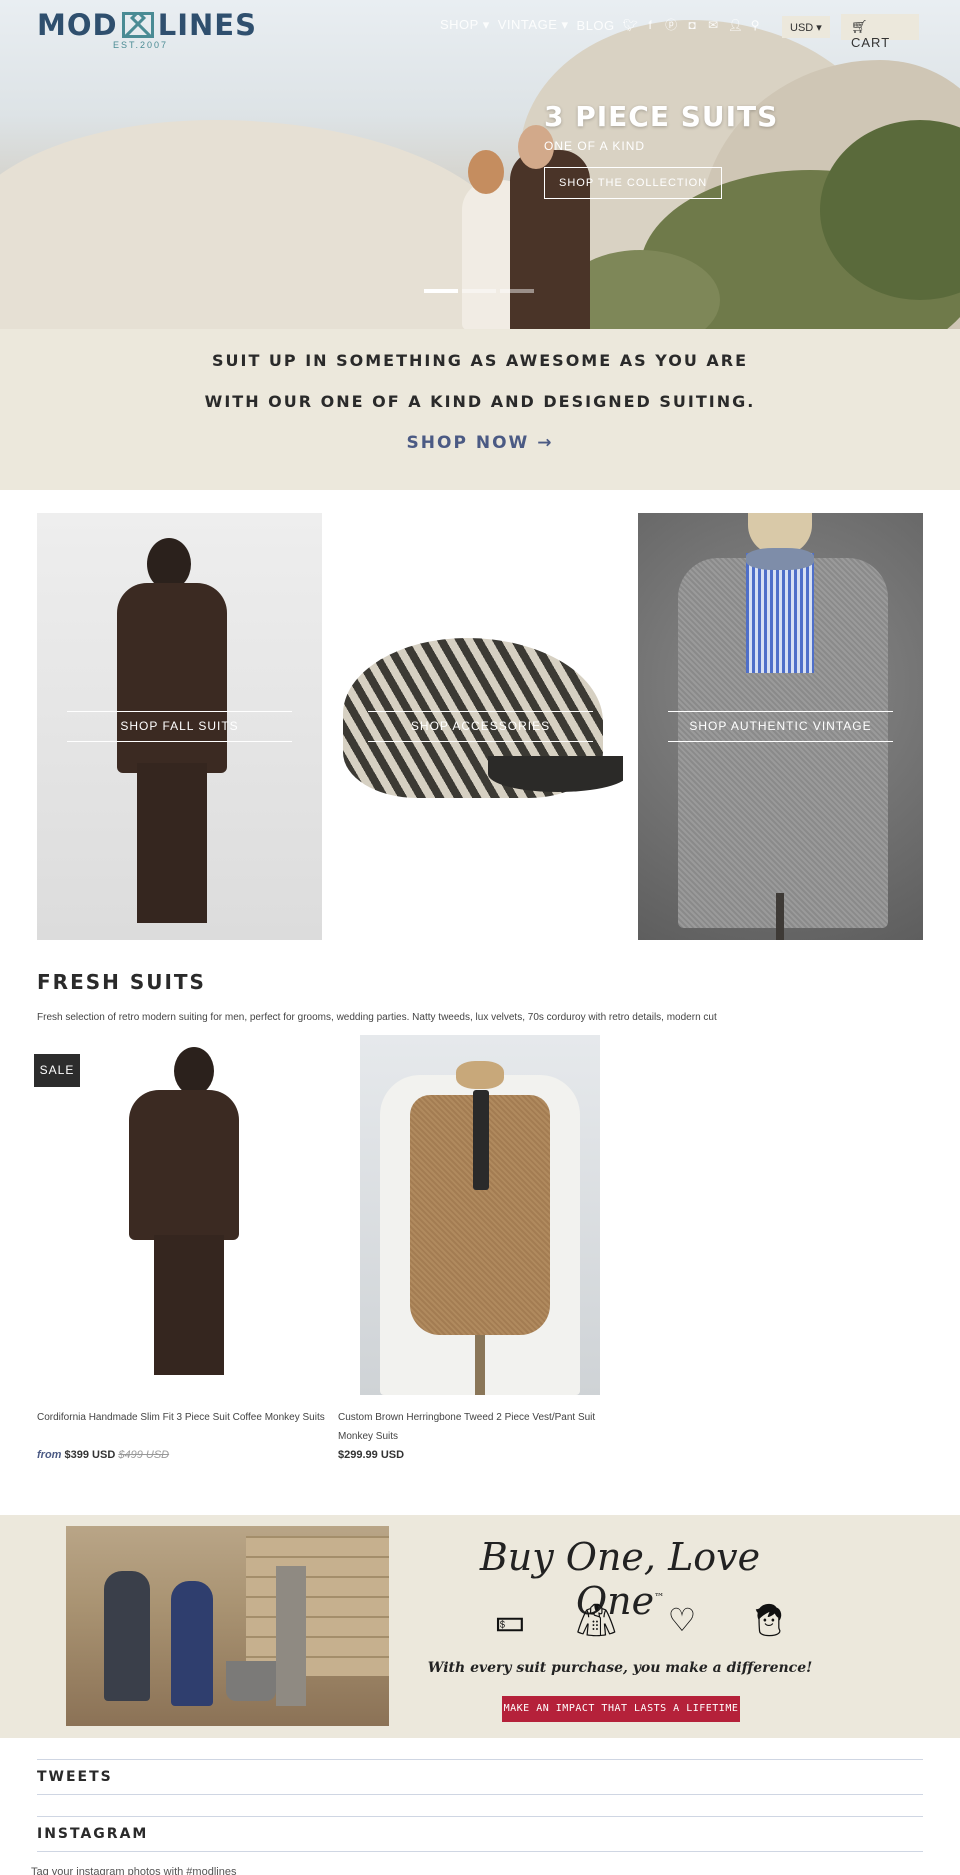 The image size is (960, 1875). I want to click on cart-button: 🛒︎ CART, so click(880, 32).